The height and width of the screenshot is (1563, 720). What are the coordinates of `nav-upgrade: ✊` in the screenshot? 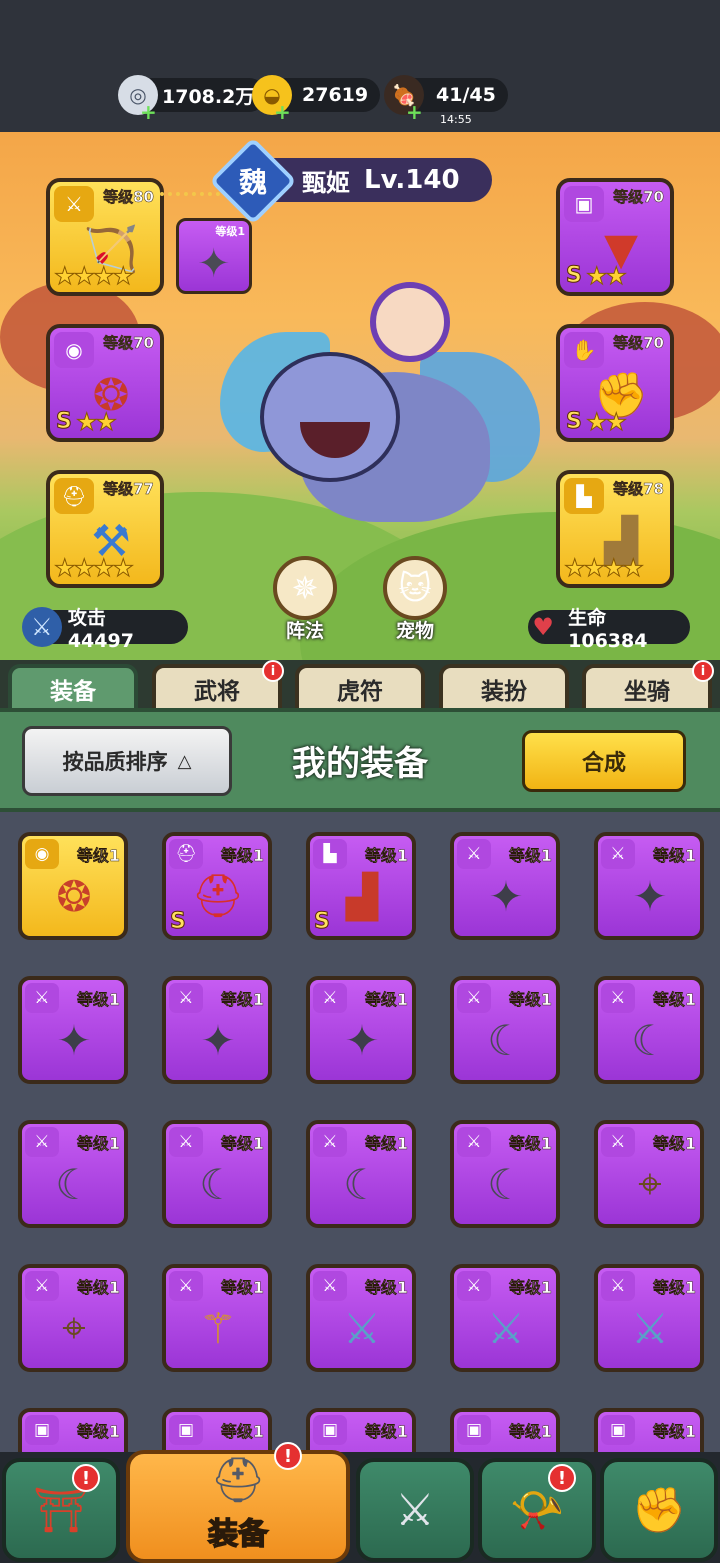 It's located at (659, 1510).